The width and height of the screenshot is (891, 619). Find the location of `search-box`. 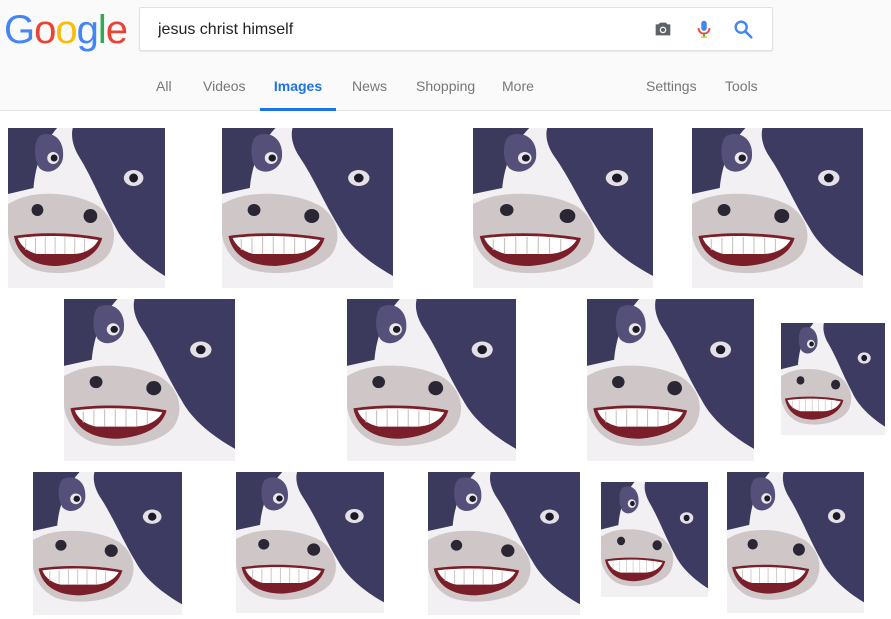

search-box is located at coordinates (456, 29).